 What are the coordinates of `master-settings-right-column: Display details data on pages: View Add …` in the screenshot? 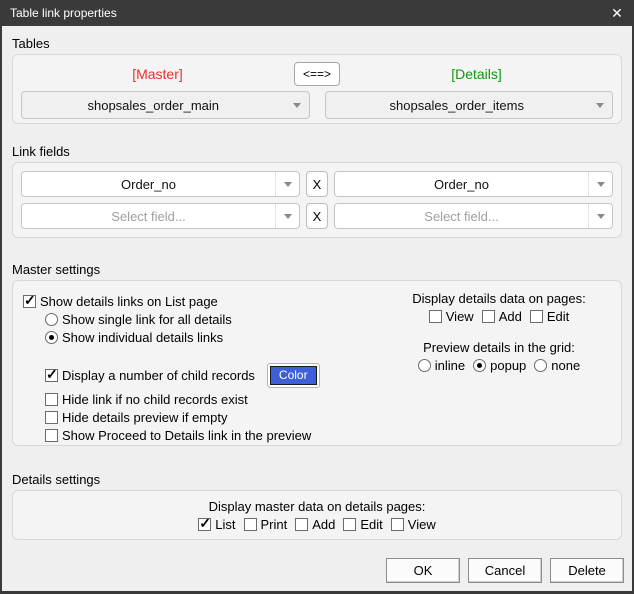 It's located at (499, 332).